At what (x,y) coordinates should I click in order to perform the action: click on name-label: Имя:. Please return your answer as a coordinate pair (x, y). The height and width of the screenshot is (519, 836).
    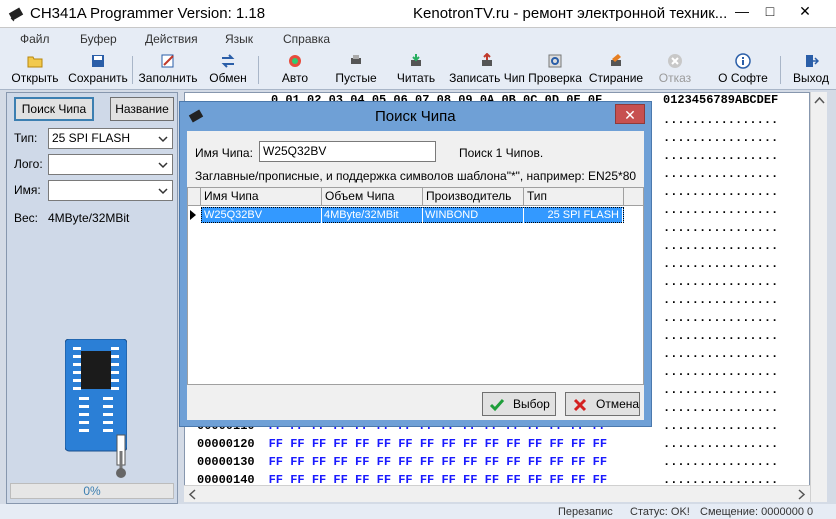
    Looking at the image, I should click on (27, 190).